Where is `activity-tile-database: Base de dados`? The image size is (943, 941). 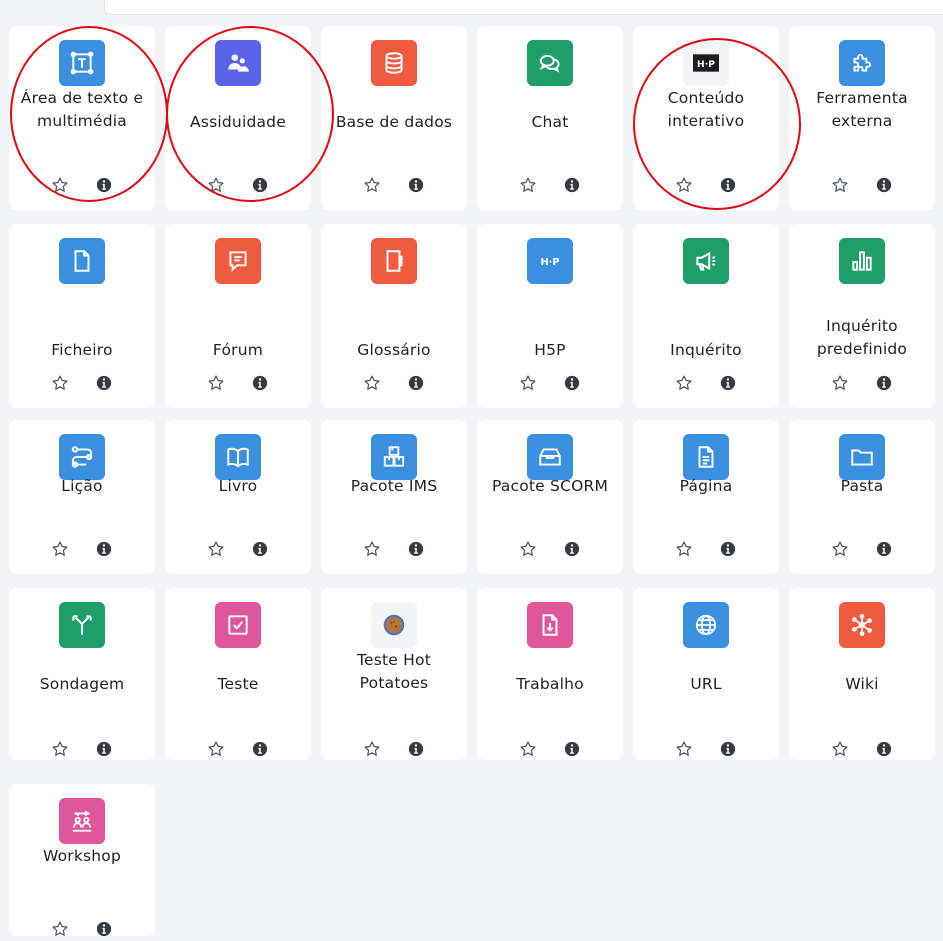
activity-tile-database: Base de dados is located at coordinates (394, 118).